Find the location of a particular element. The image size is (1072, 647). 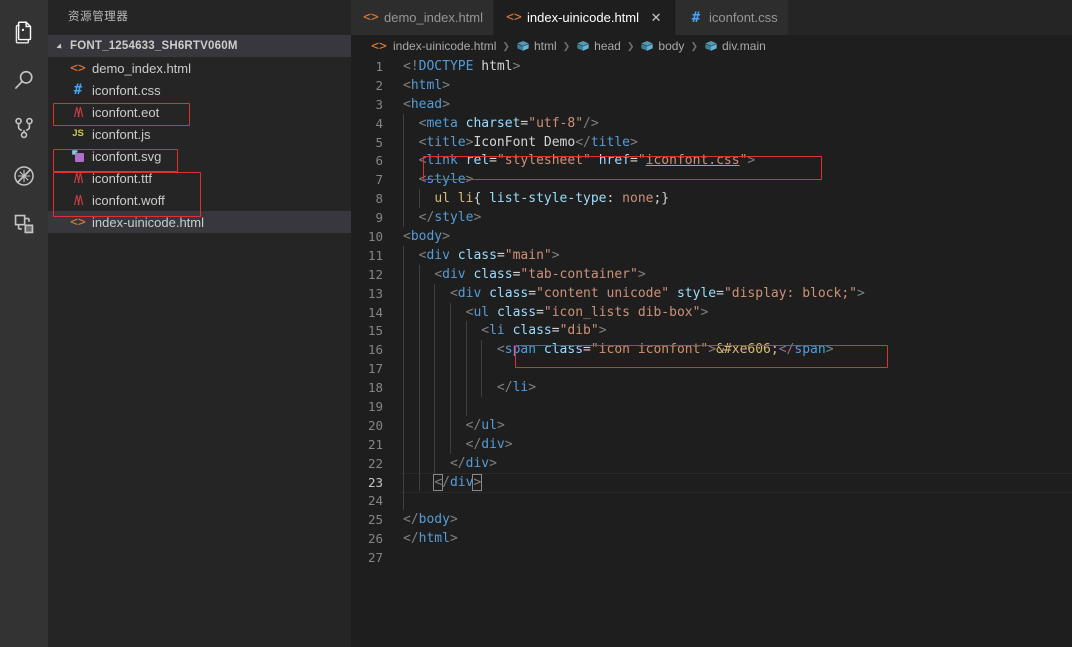

breadcrumb-item-body: body is located at coordinates (662, 46).